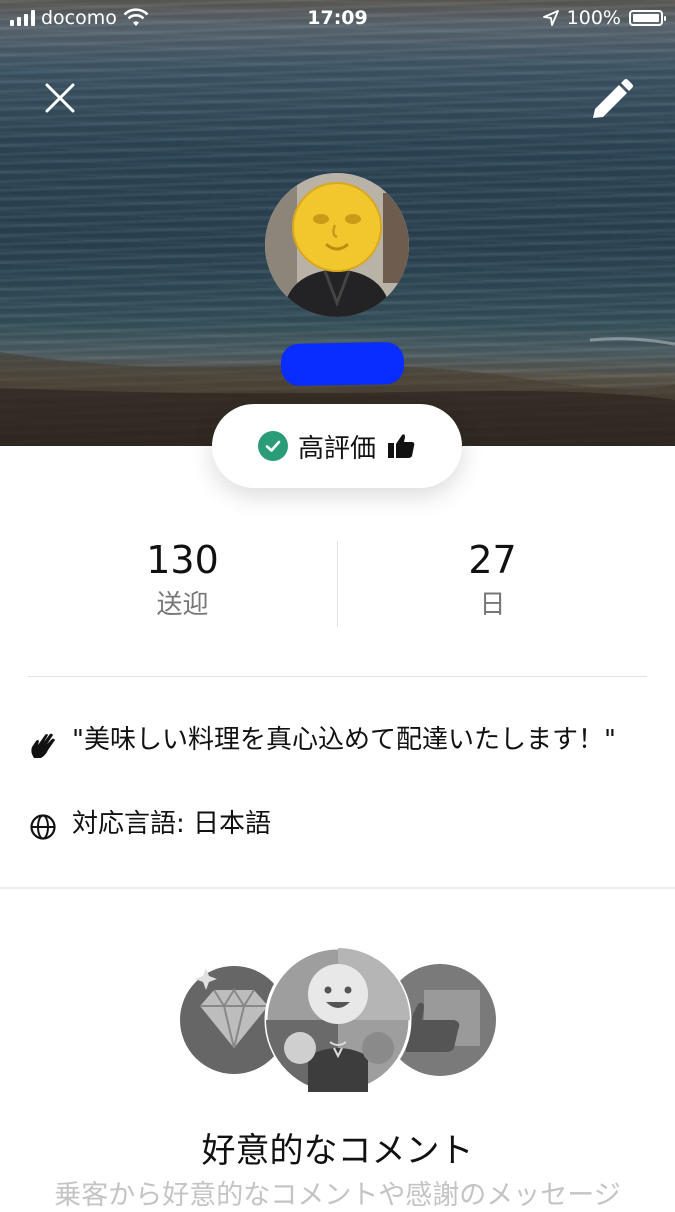 The height and width of the screenshot is (1212, 675). I want to click on stats-section: 130 送迎 27 日, so click(337, 585).